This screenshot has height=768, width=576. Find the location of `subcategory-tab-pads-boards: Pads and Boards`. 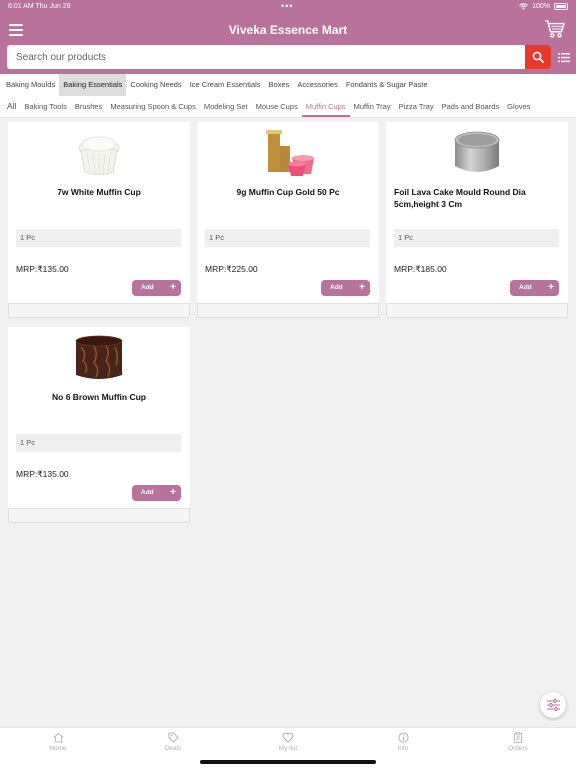

subcategory-tab-pads-boards: Pads and Boards is located at coordinates (471, 106).